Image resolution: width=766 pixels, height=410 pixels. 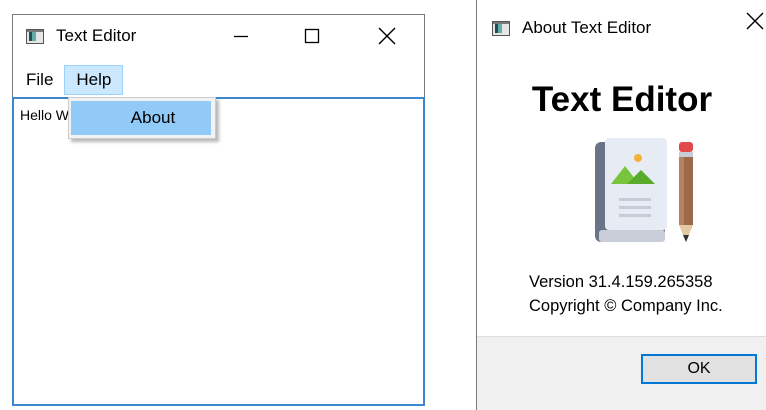 I want to click on minimize-button, so click(x=241, y=36).